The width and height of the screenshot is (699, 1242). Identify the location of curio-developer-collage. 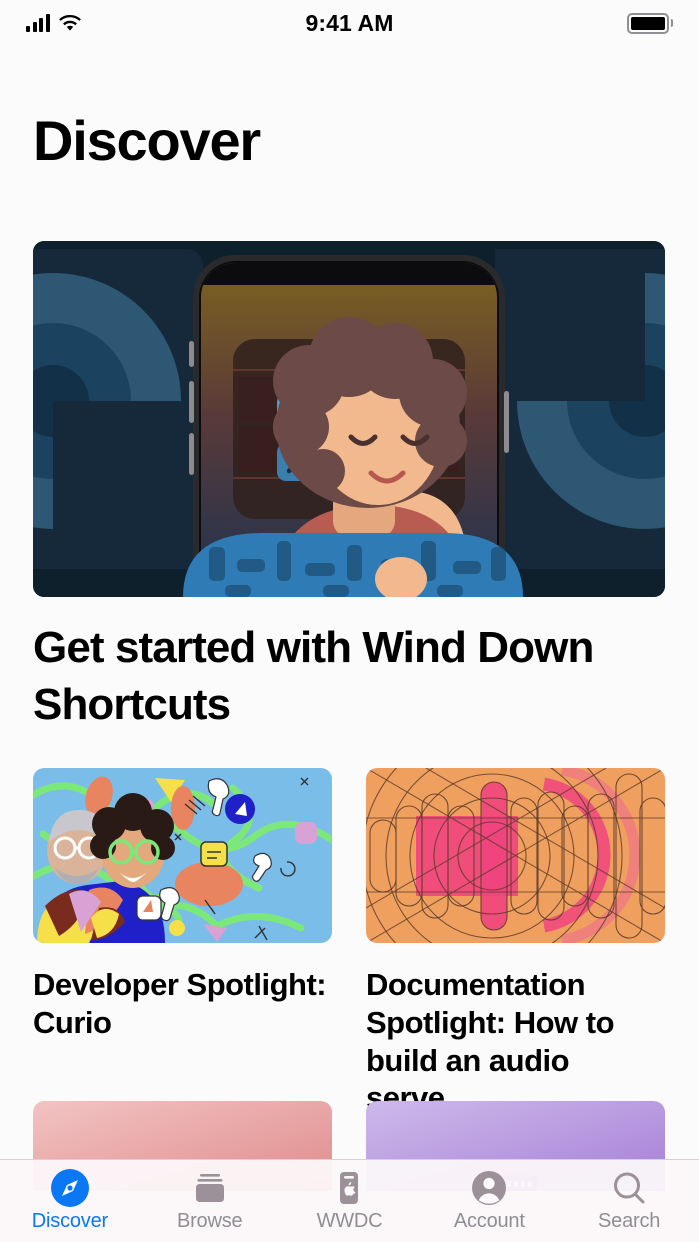
(182, 855).